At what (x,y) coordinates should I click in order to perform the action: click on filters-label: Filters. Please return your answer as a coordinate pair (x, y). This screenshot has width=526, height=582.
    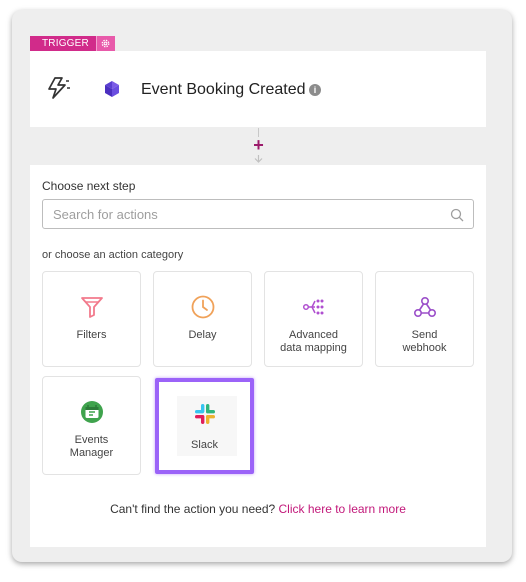
    Looking at the image, I should click on (91, 335).